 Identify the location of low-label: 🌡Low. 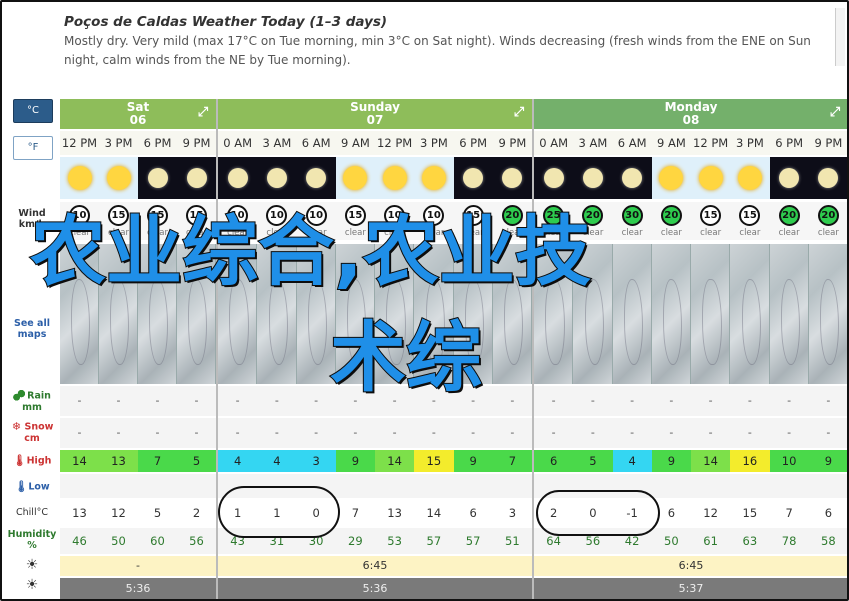
(32, 487).